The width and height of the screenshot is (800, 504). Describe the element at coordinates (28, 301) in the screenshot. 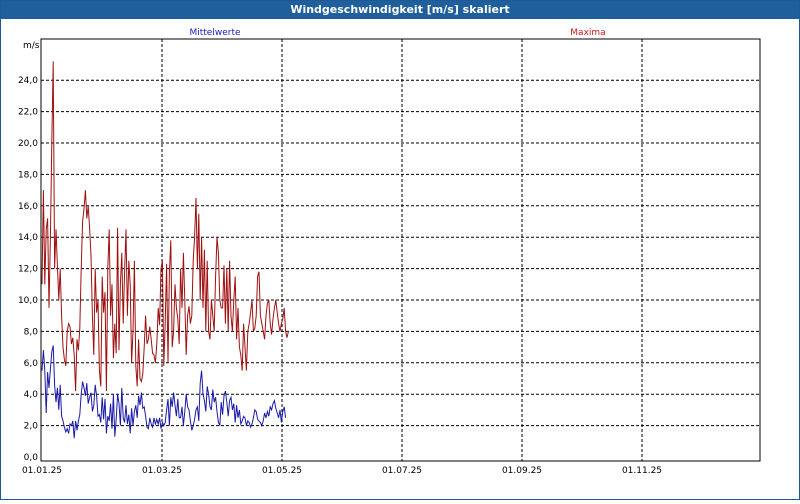

I see `y-tick-label: 10,0` at that location.